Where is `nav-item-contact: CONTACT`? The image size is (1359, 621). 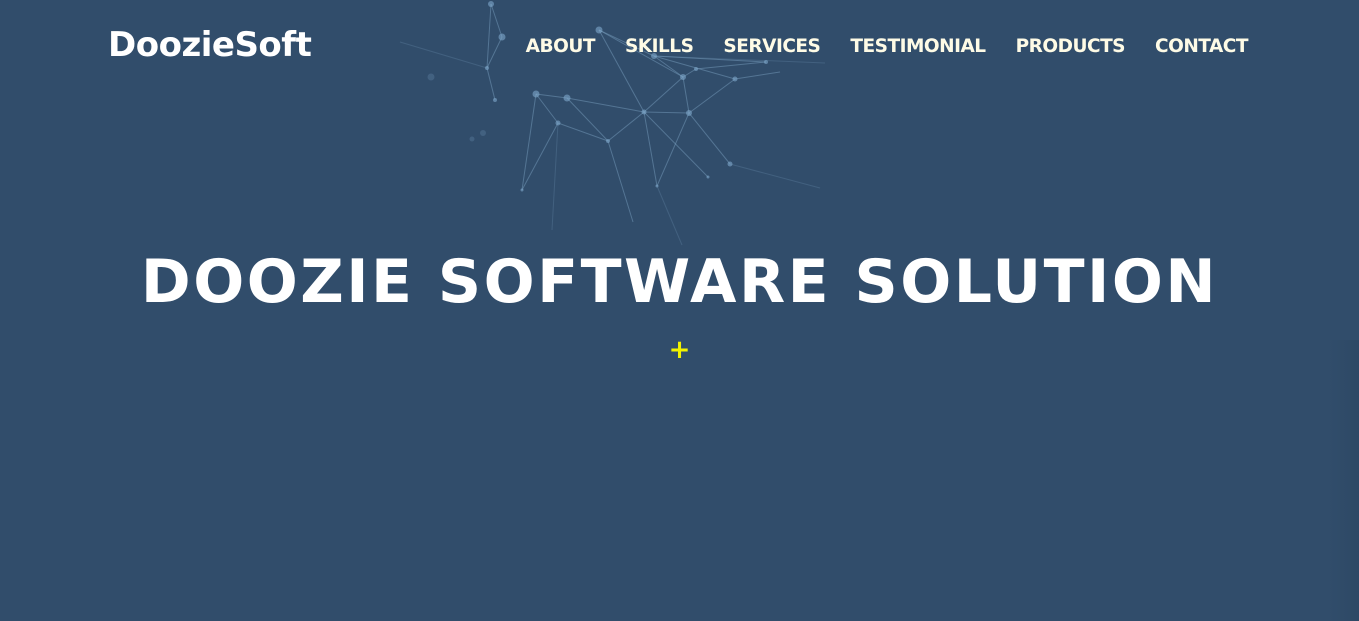 nav-item-contact: CONTACT is located at coordinates (1201, 47).